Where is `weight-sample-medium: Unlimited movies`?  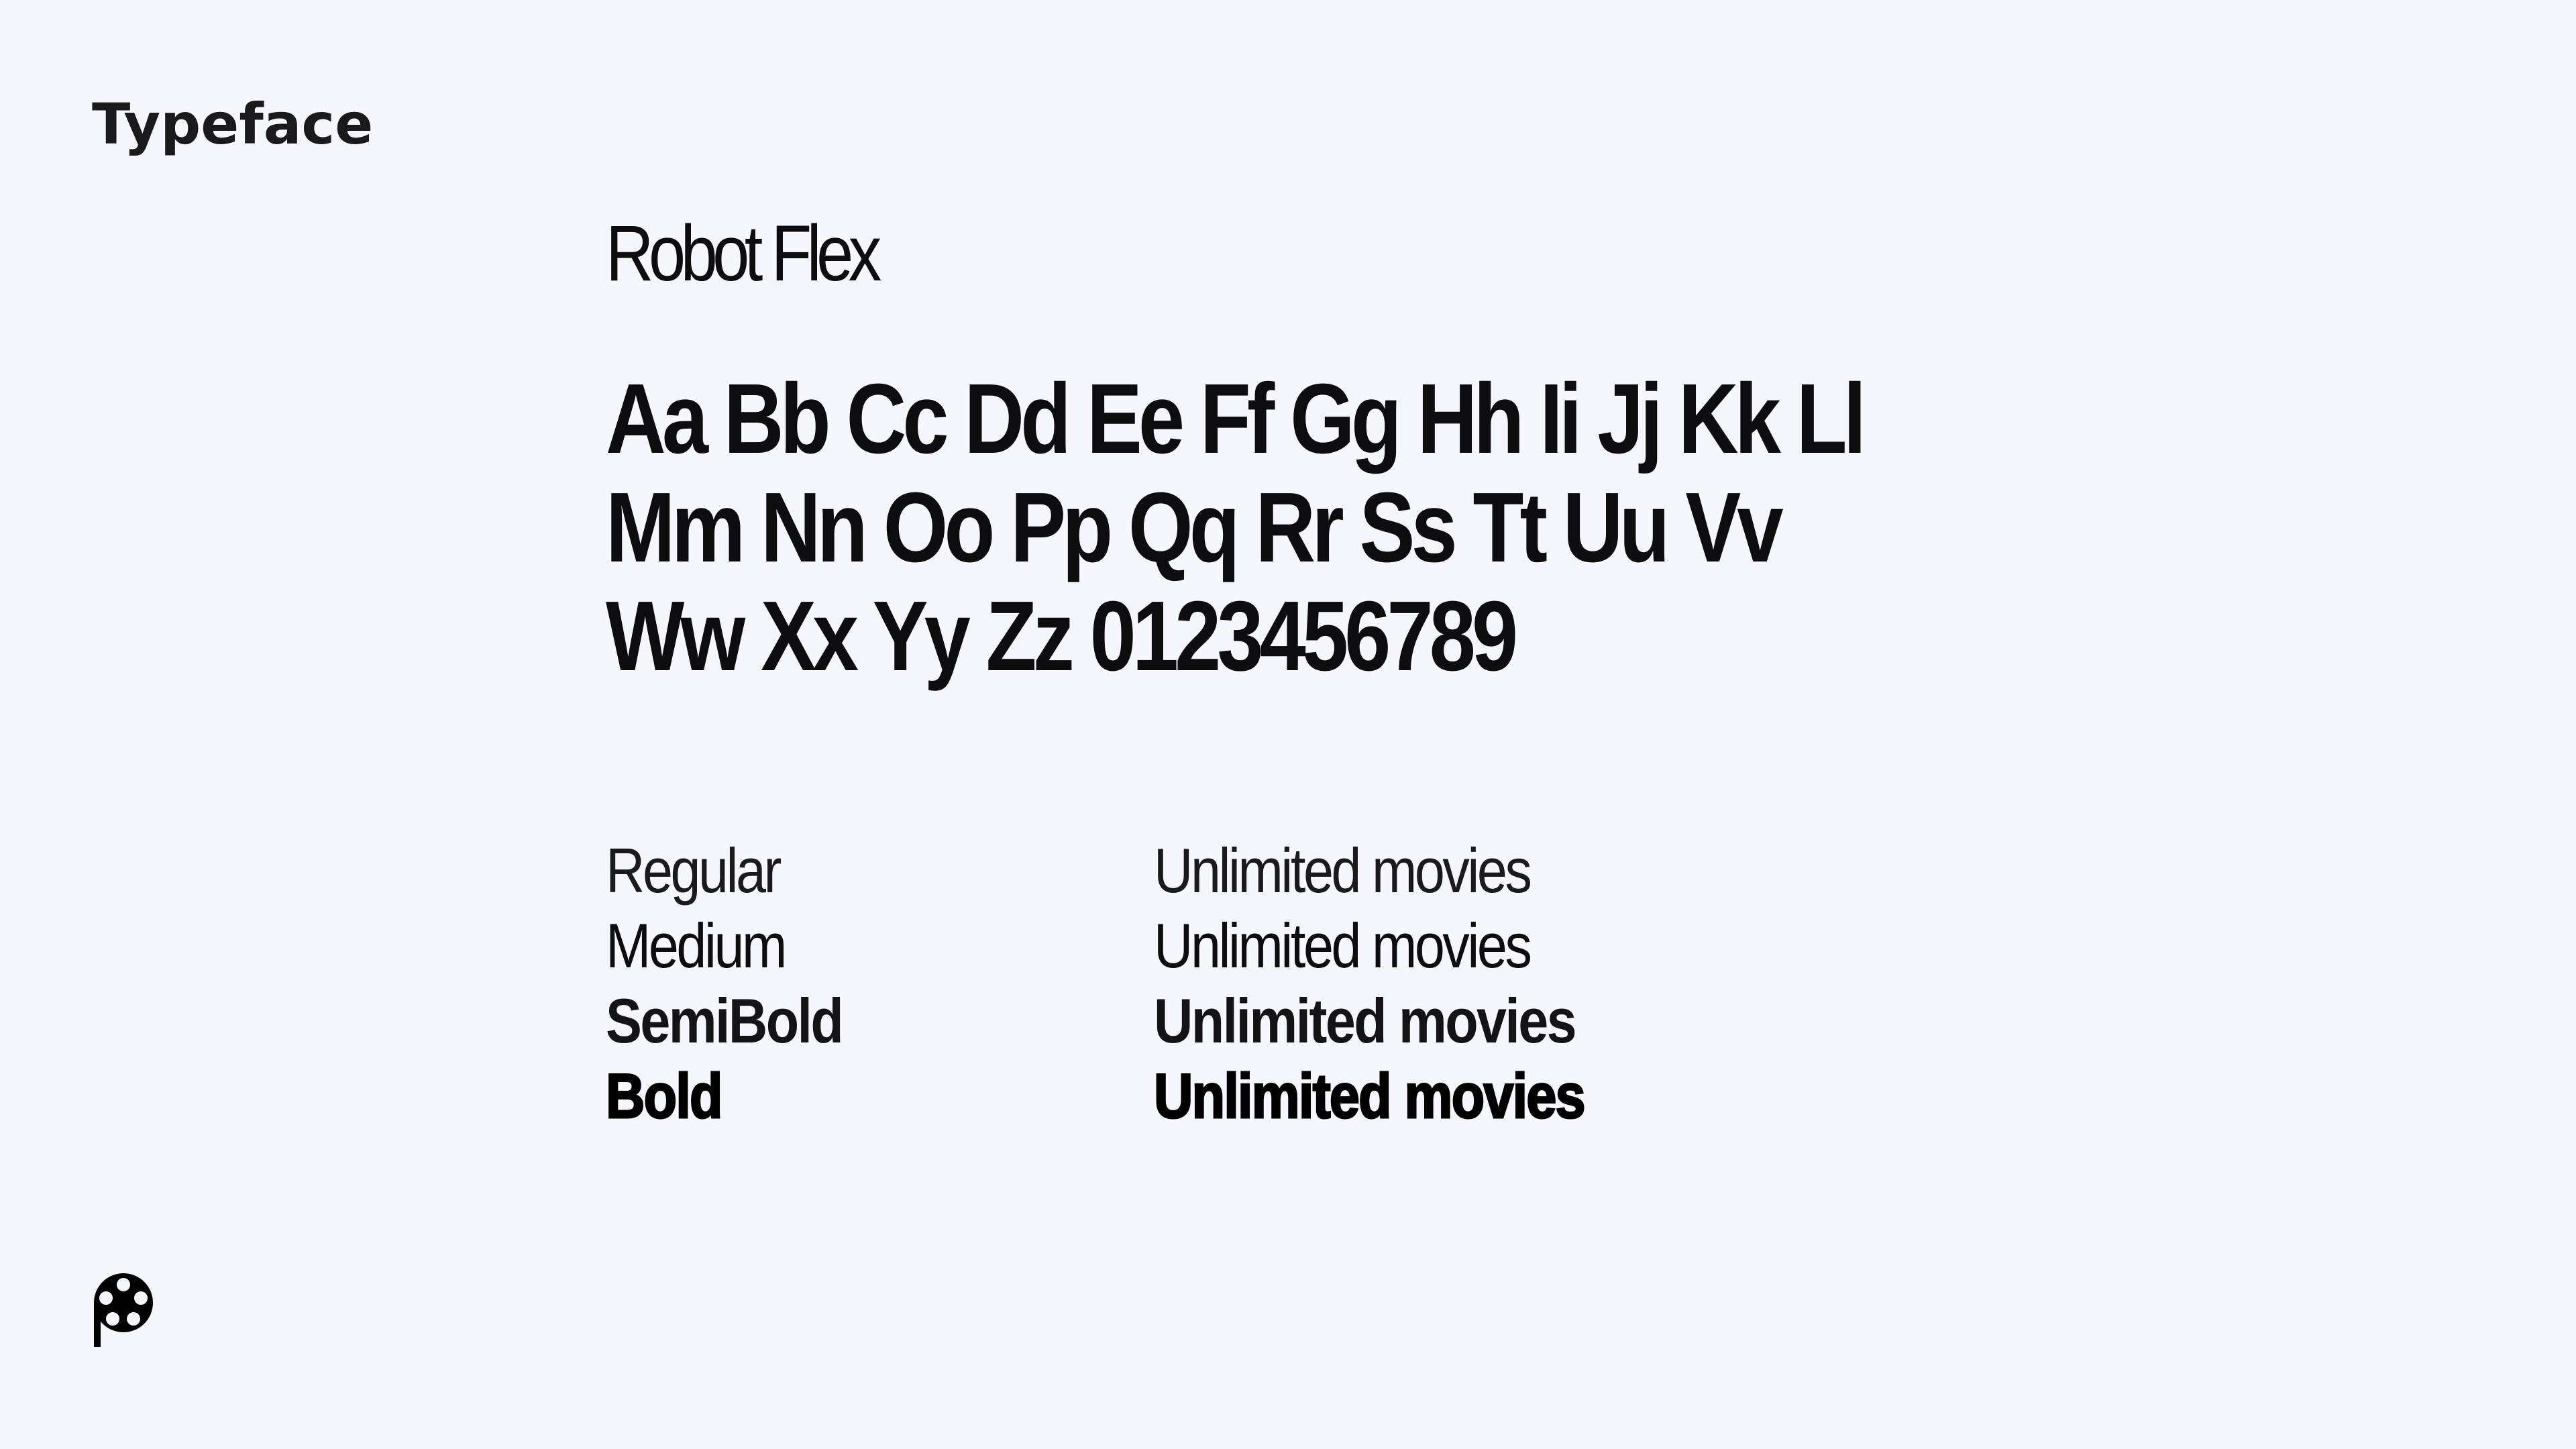 weight-sample-medium: Unlimited movies is located at coordinates (1343, 945).